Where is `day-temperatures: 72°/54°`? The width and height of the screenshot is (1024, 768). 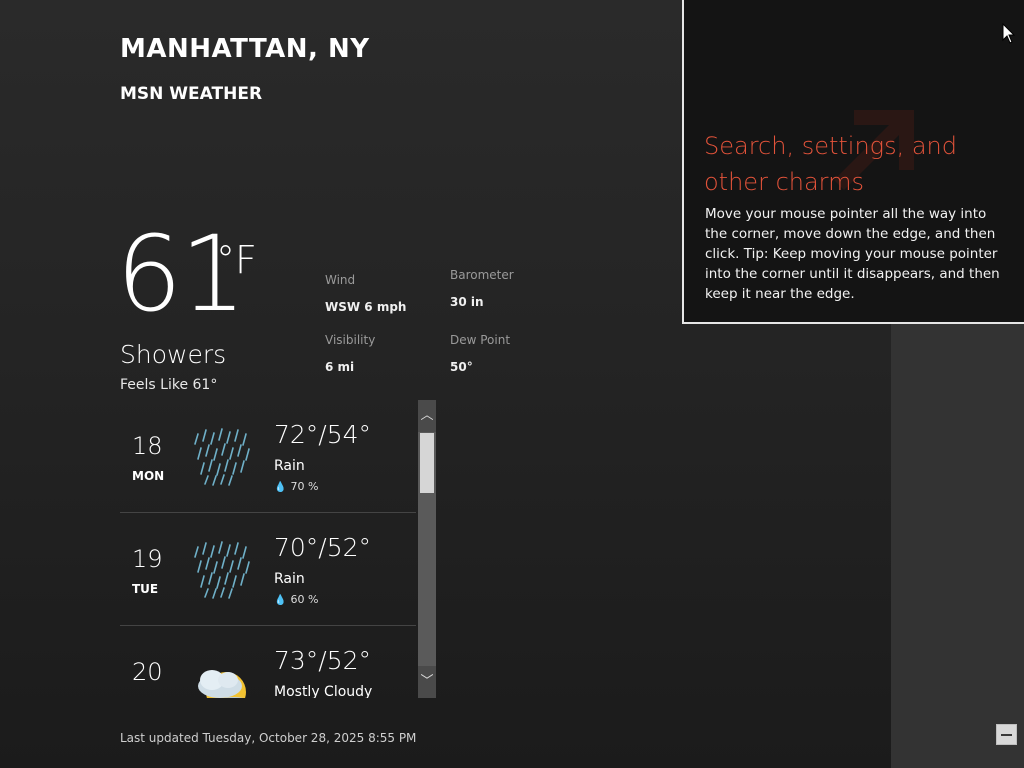
day-temperatures: 72°/54° is located at coordinates (323, 434).